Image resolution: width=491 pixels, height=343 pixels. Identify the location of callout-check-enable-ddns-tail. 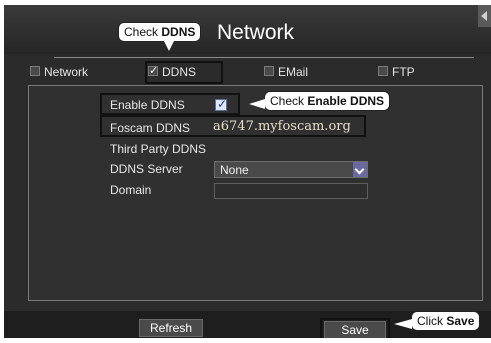
(257, 104).